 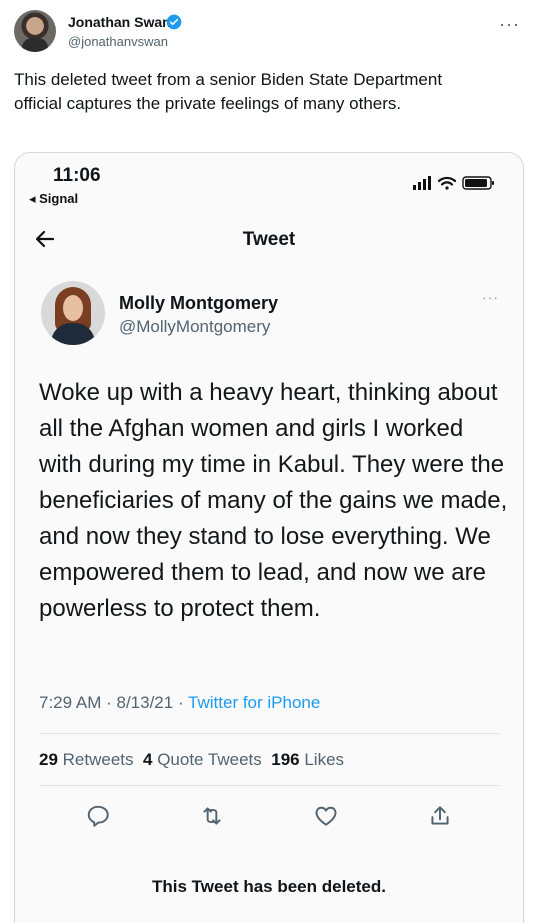 What do you see at coordinates (269, 886) in the screenshot?
I see `deleted-notice: This Tweet has been deleted.` at bounding box center [269, 886].